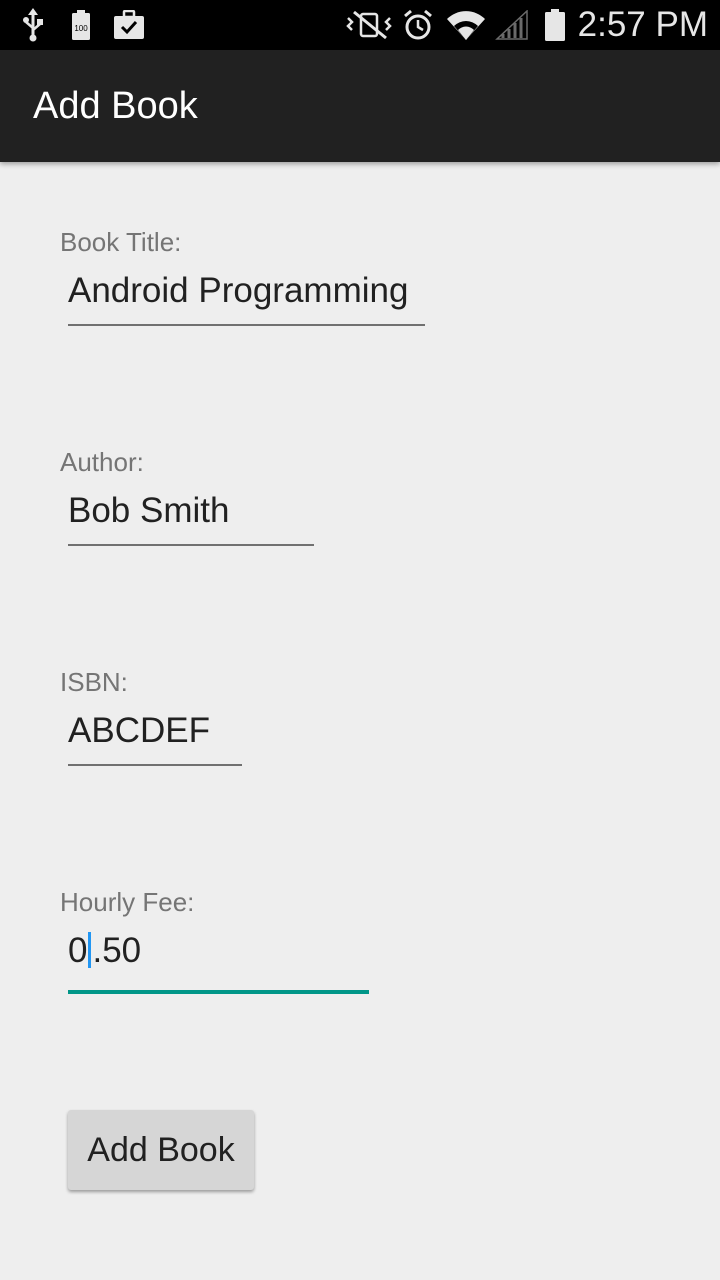  I want to click on signal-icon, so click(512, 25).